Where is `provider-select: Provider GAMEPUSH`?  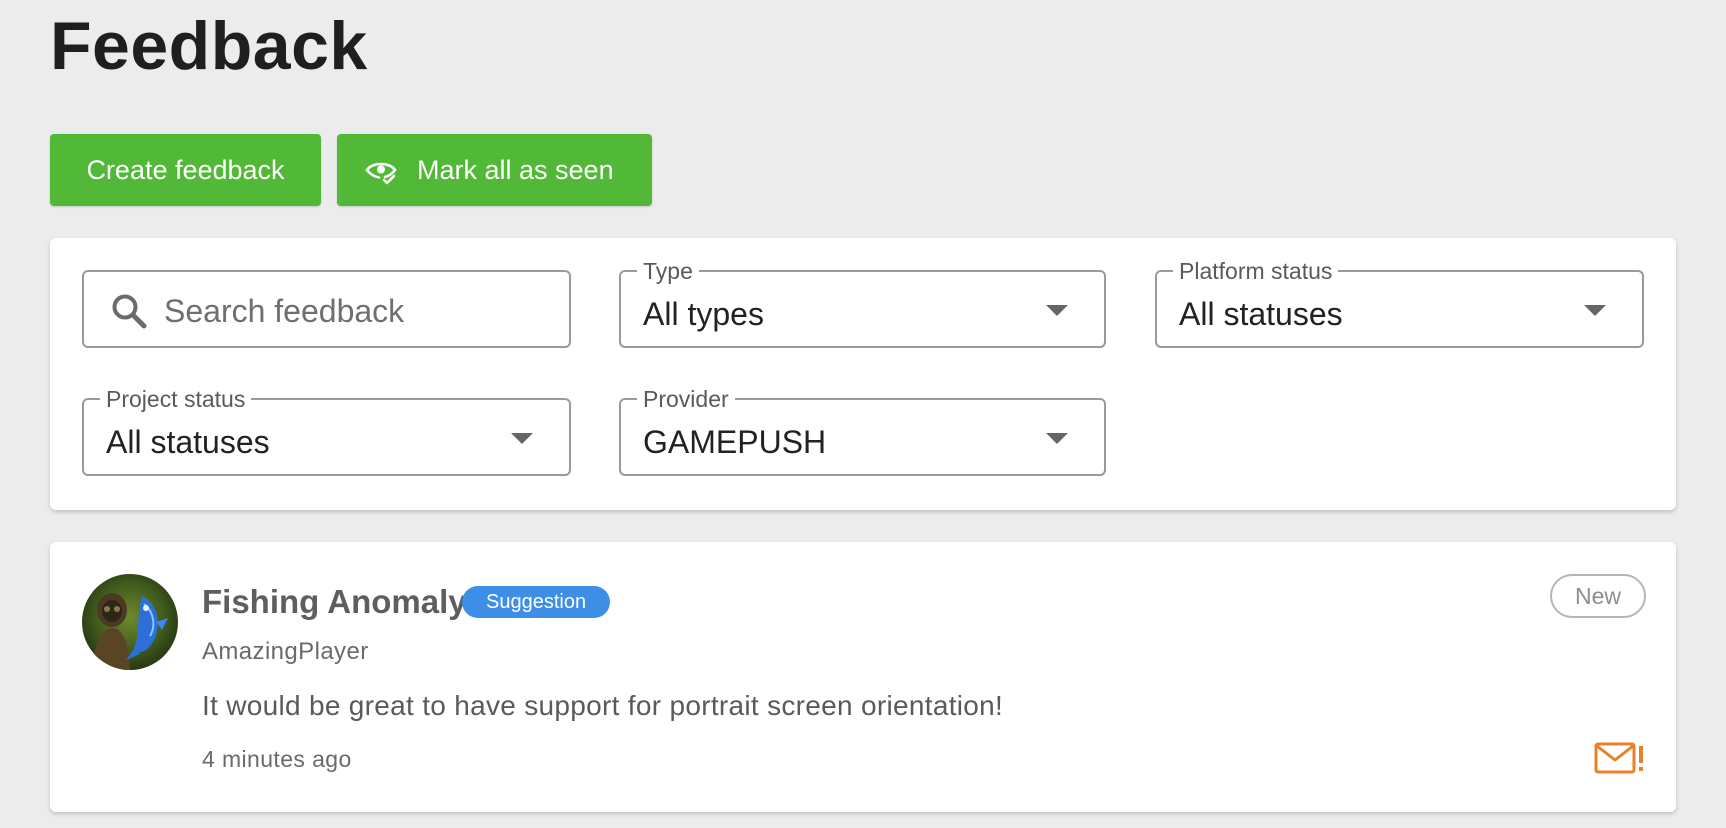 provider-select: Provider GAMEPUSH is located at coordinates (862, 431).